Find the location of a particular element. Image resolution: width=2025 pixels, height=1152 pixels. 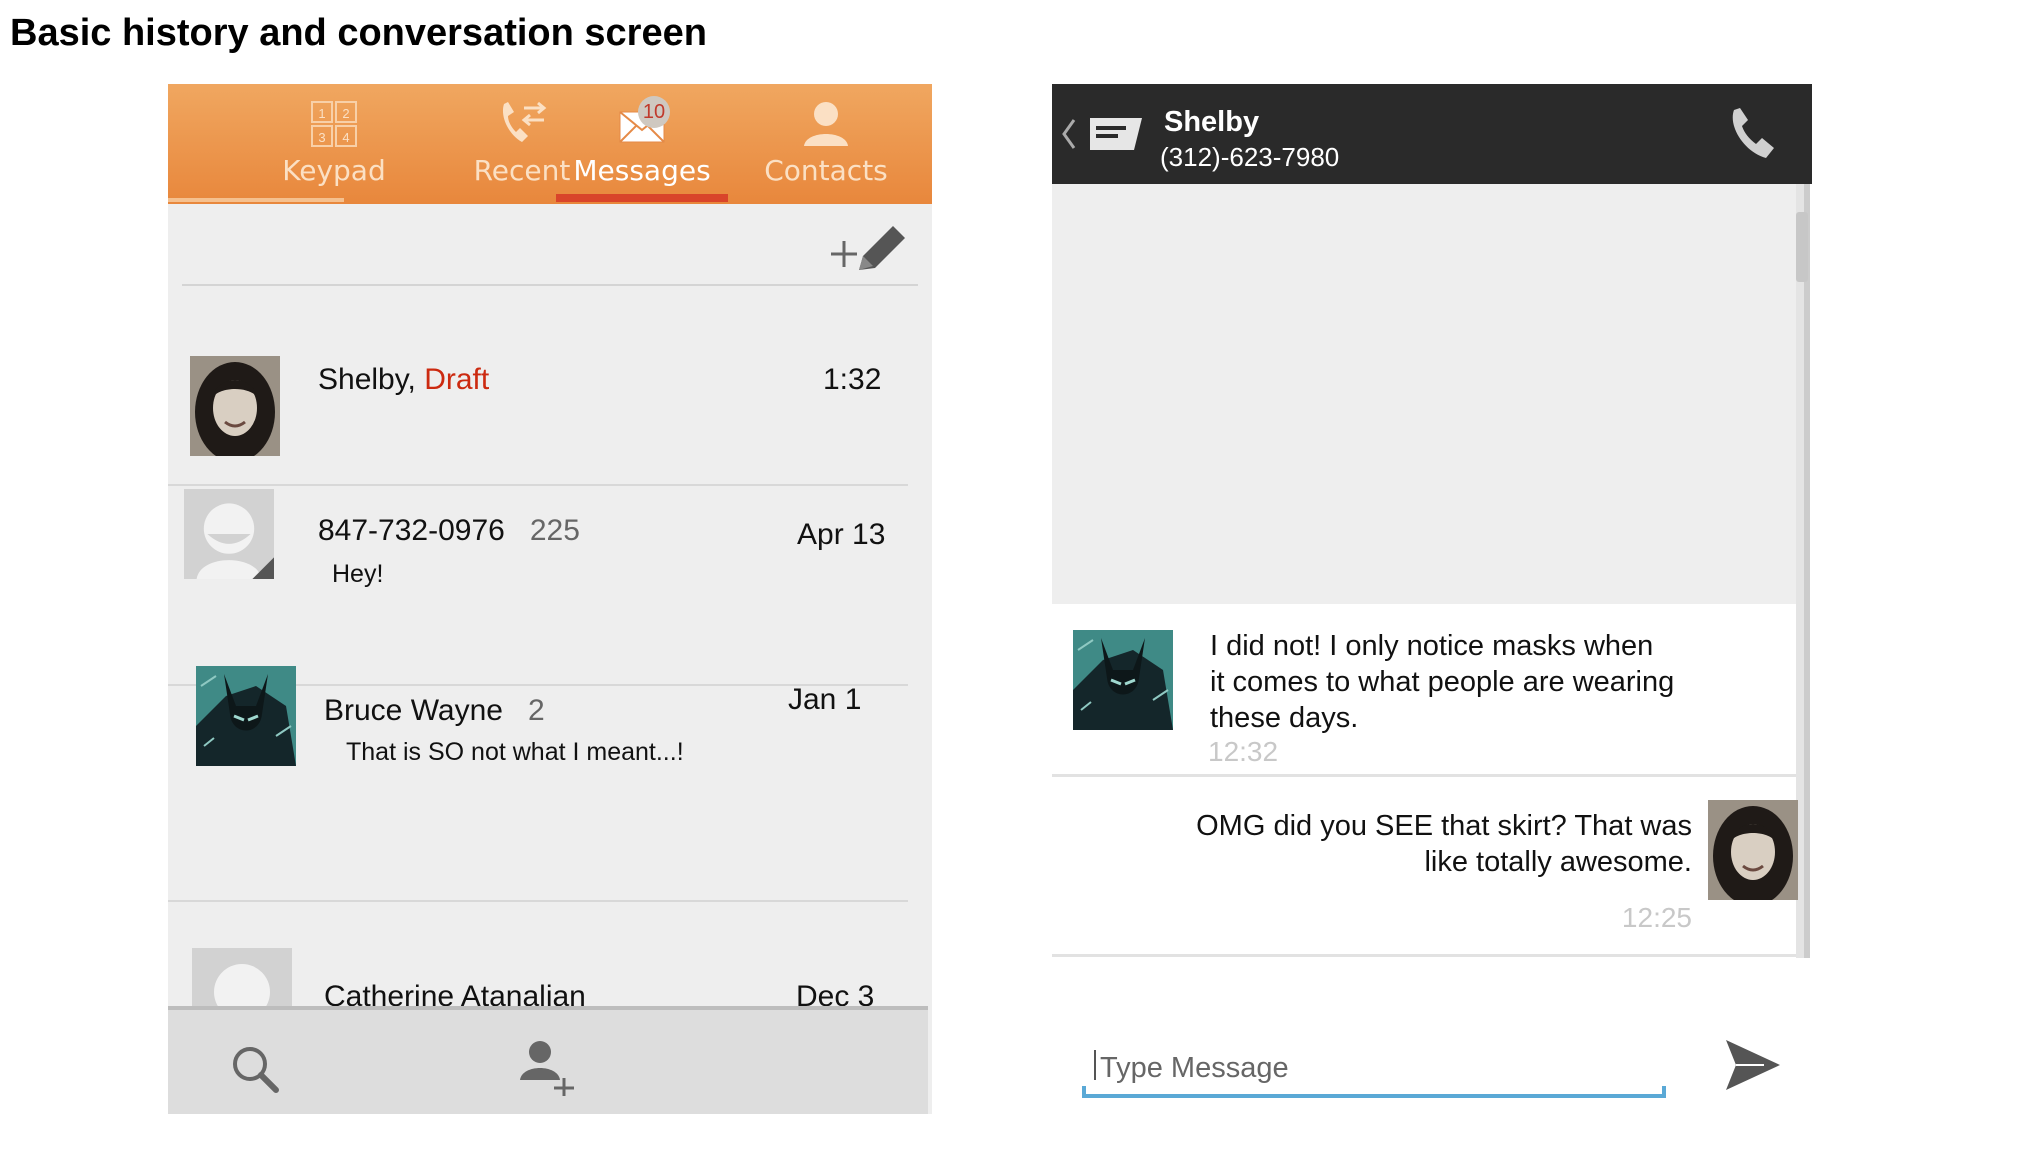

toolbar-divider is located at coordinates (550, 285).